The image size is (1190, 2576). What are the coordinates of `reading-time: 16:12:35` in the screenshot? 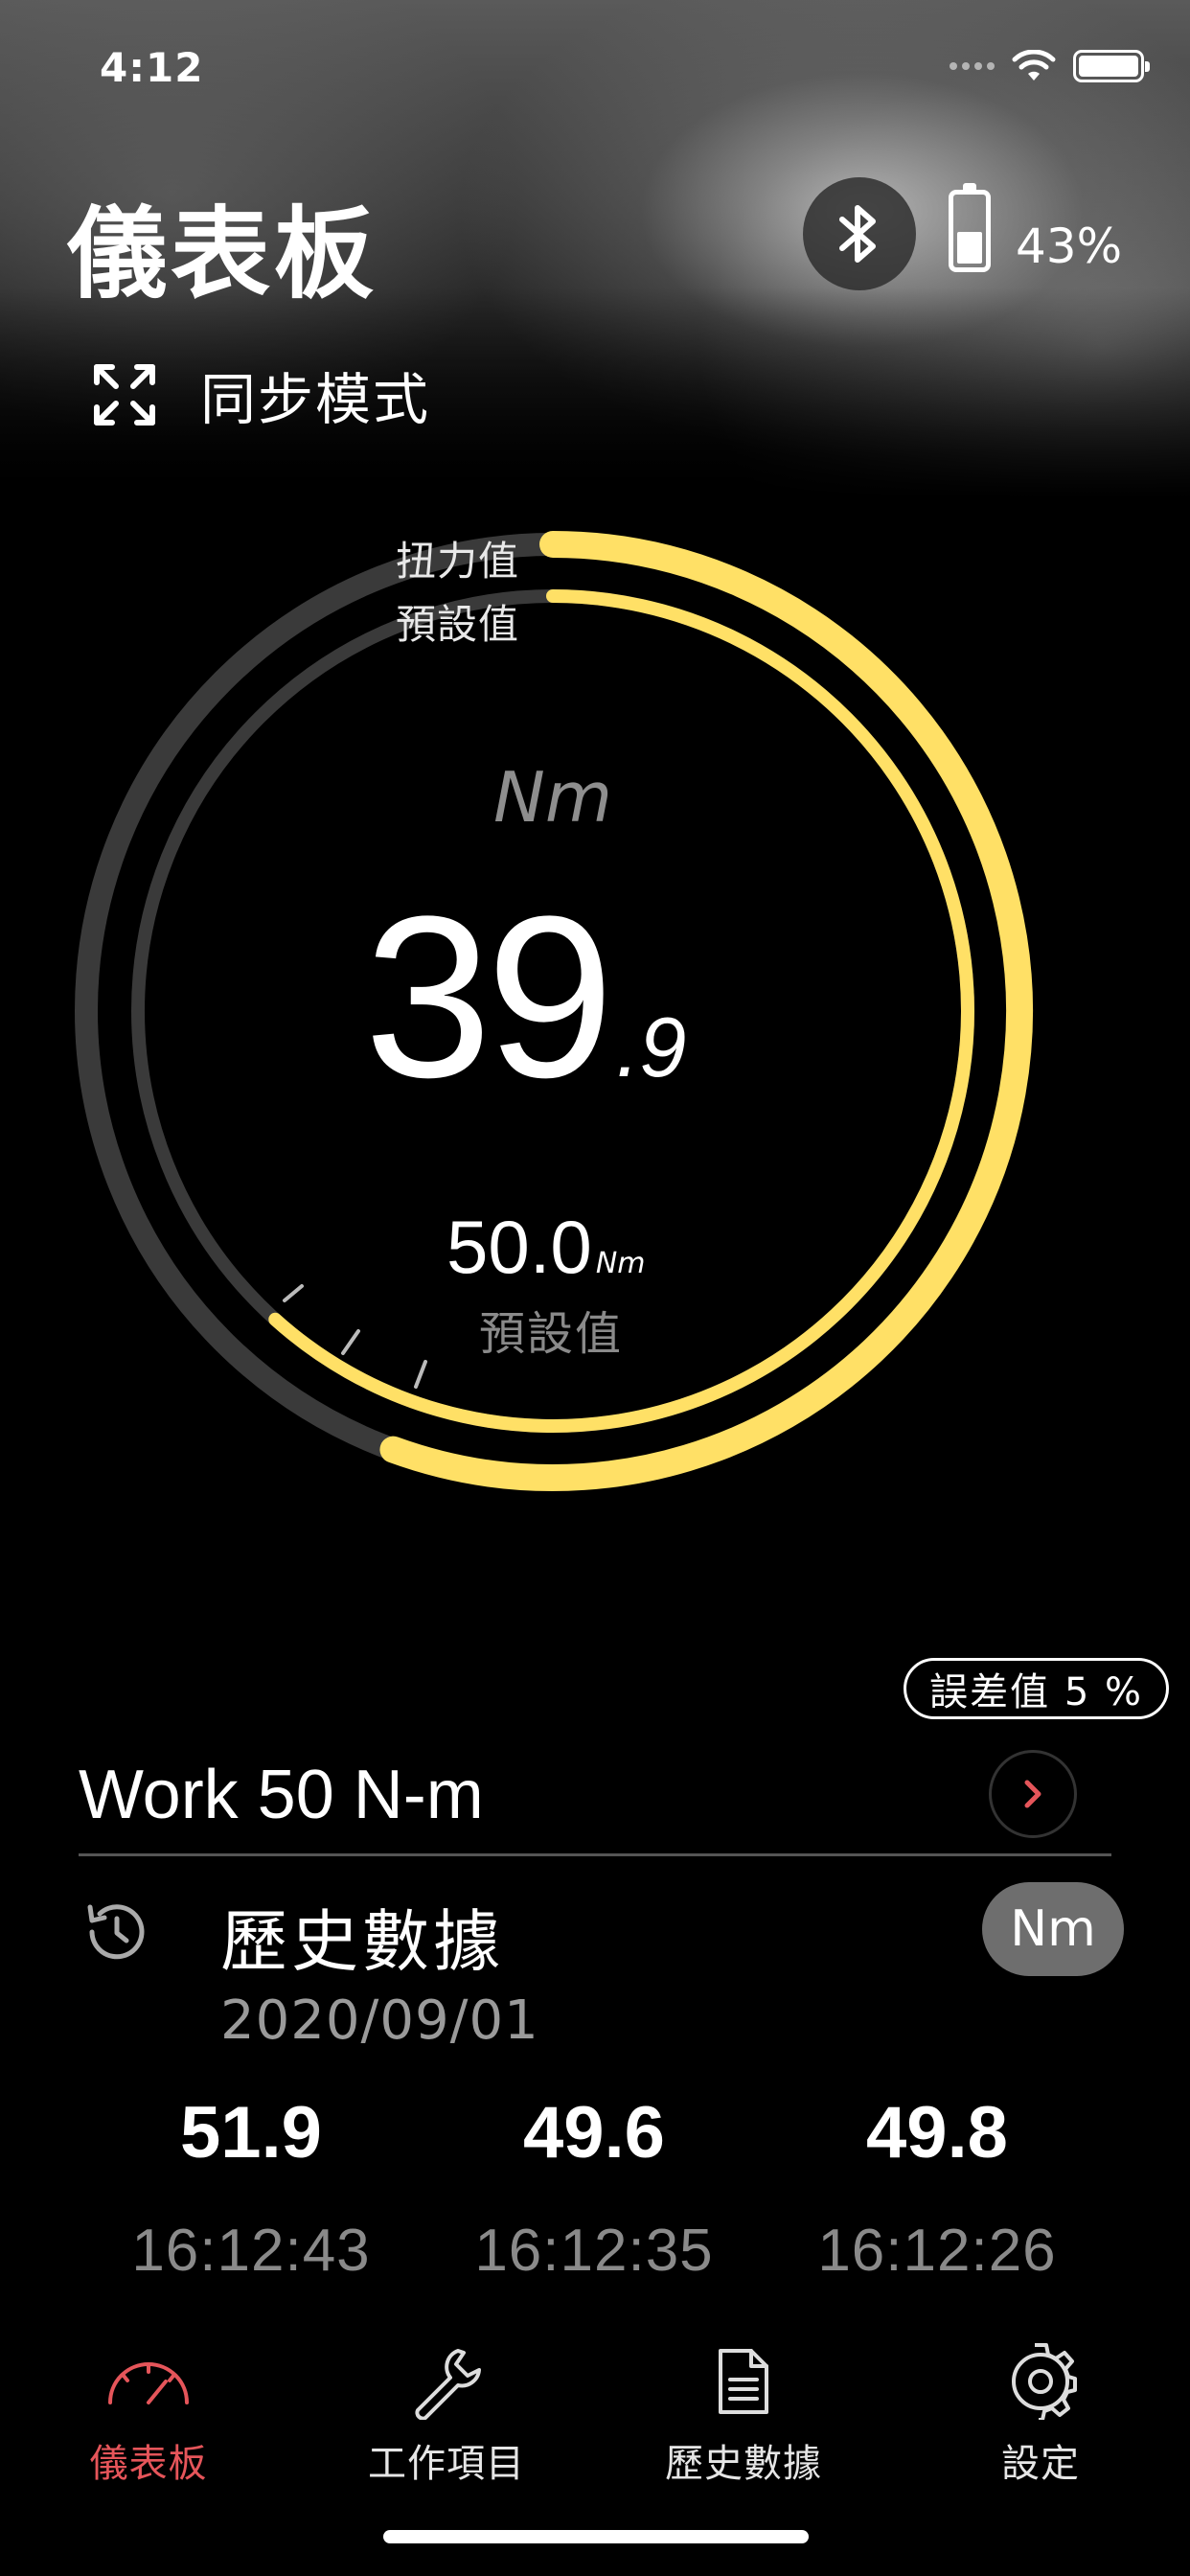 It's located at (594, 2251).